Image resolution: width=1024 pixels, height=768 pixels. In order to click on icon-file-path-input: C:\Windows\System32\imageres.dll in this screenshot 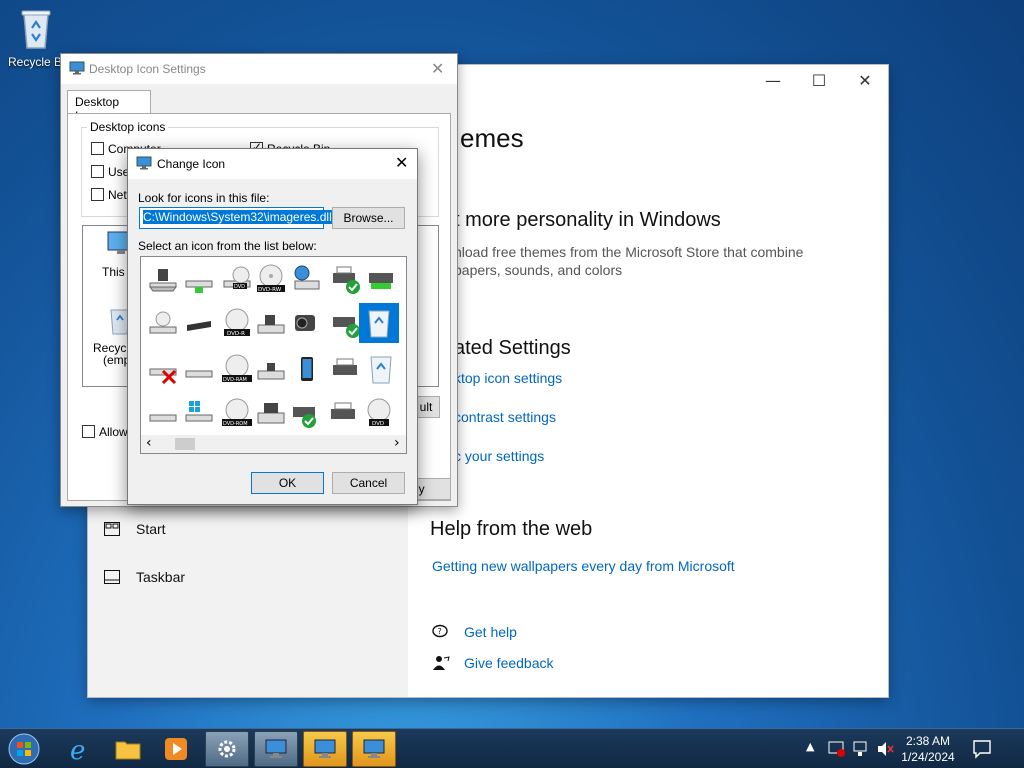, I will do `click(235, 218)`.